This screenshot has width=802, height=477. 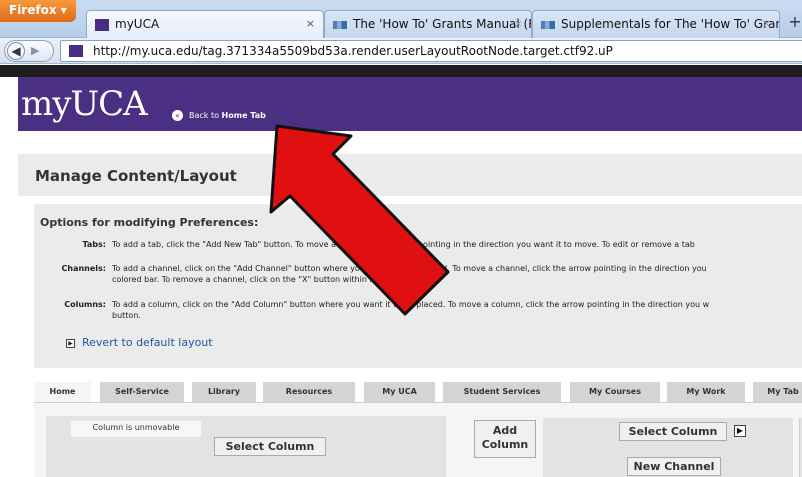 What do you see at coordinates (410, 175) in the screenshot?
I see `page-title-band: Manage Content/Layout` at bounding box center [410, 175].